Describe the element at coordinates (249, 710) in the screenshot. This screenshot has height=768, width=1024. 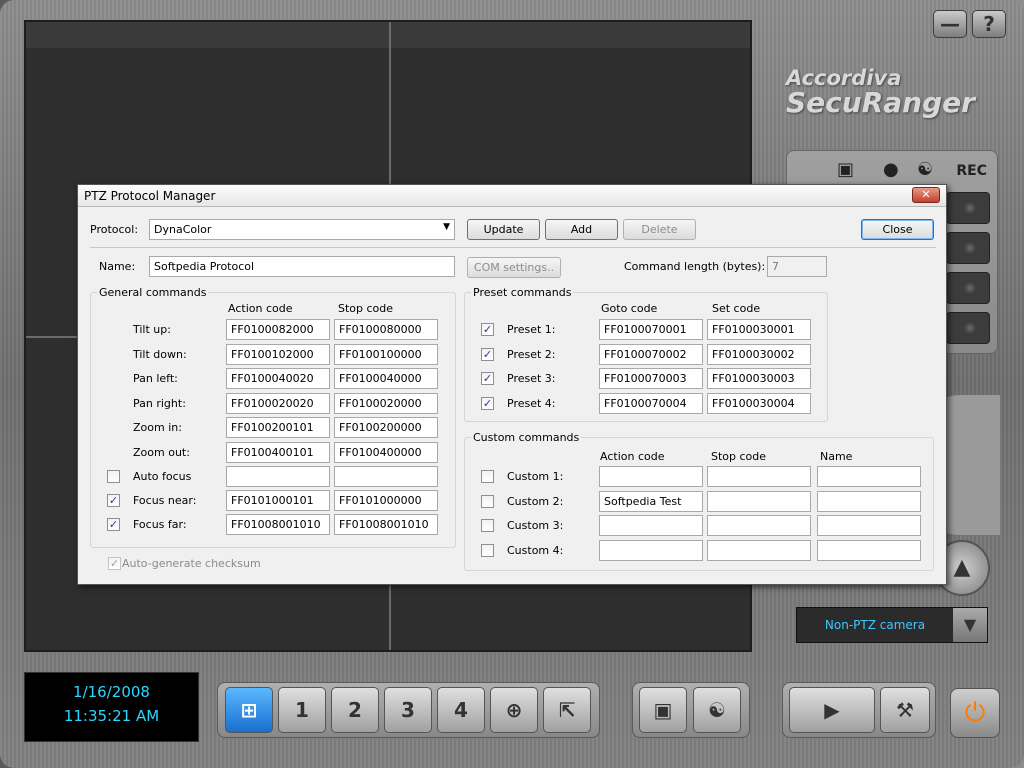
I see `quad-view-button: ⊞` at that location.